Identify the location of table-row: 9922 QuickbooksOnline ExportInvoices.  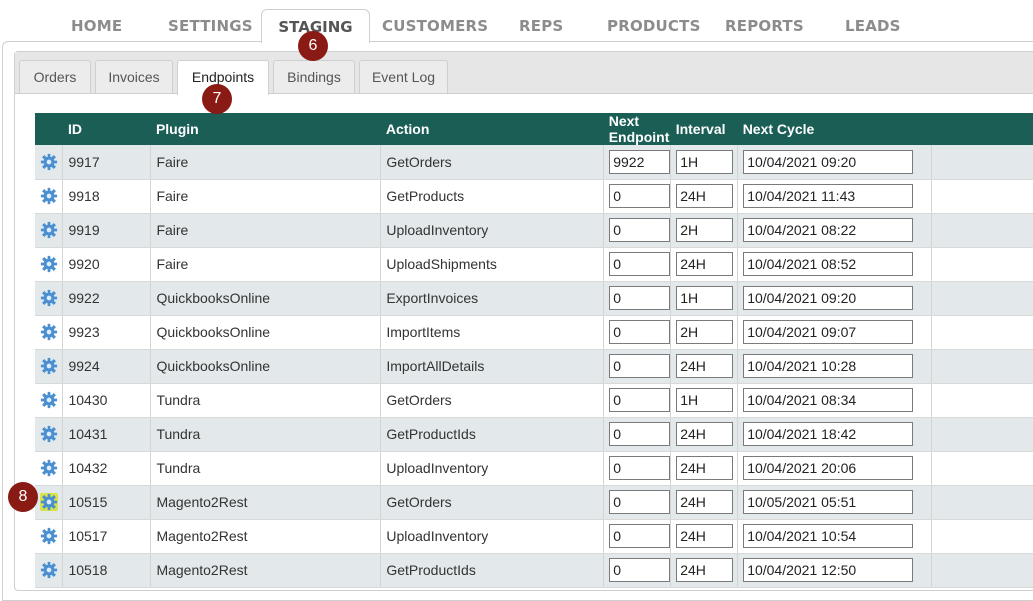
(534, 298).